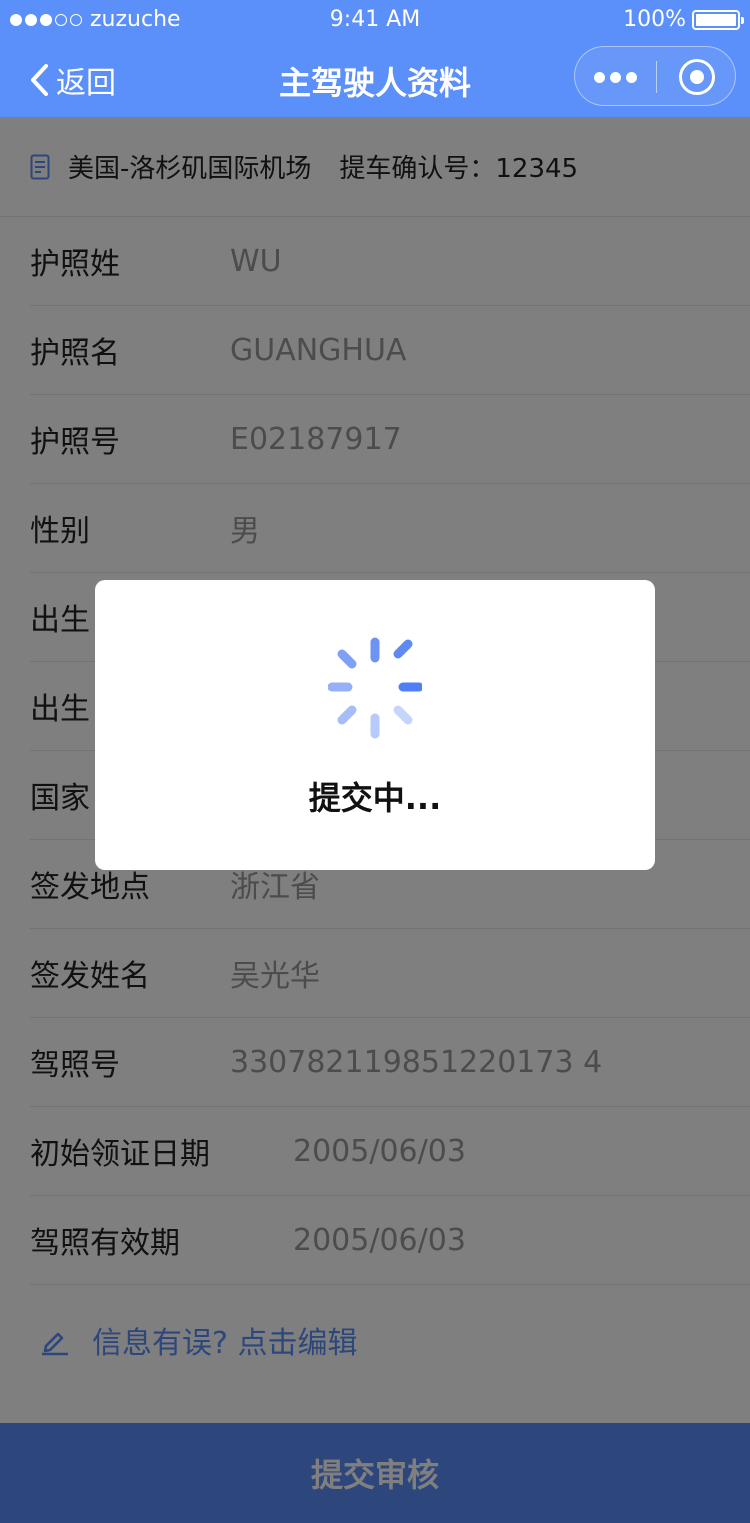 Image resolution: width=750 pixels, height=1523 pixels. What do you see at coordinates (697, 77) in the screenshot?
I see `close-program-button` at bounding box center [697, 77].